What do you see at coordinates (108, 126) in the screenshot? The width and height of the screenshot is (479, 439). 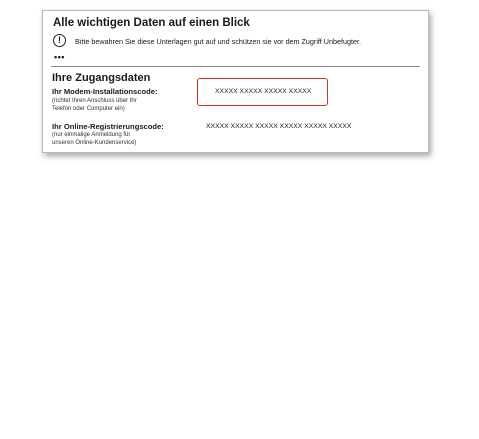 I see `online-code-label: Ihr Online-Registrierungscode:` at bounding box center [108, 126].